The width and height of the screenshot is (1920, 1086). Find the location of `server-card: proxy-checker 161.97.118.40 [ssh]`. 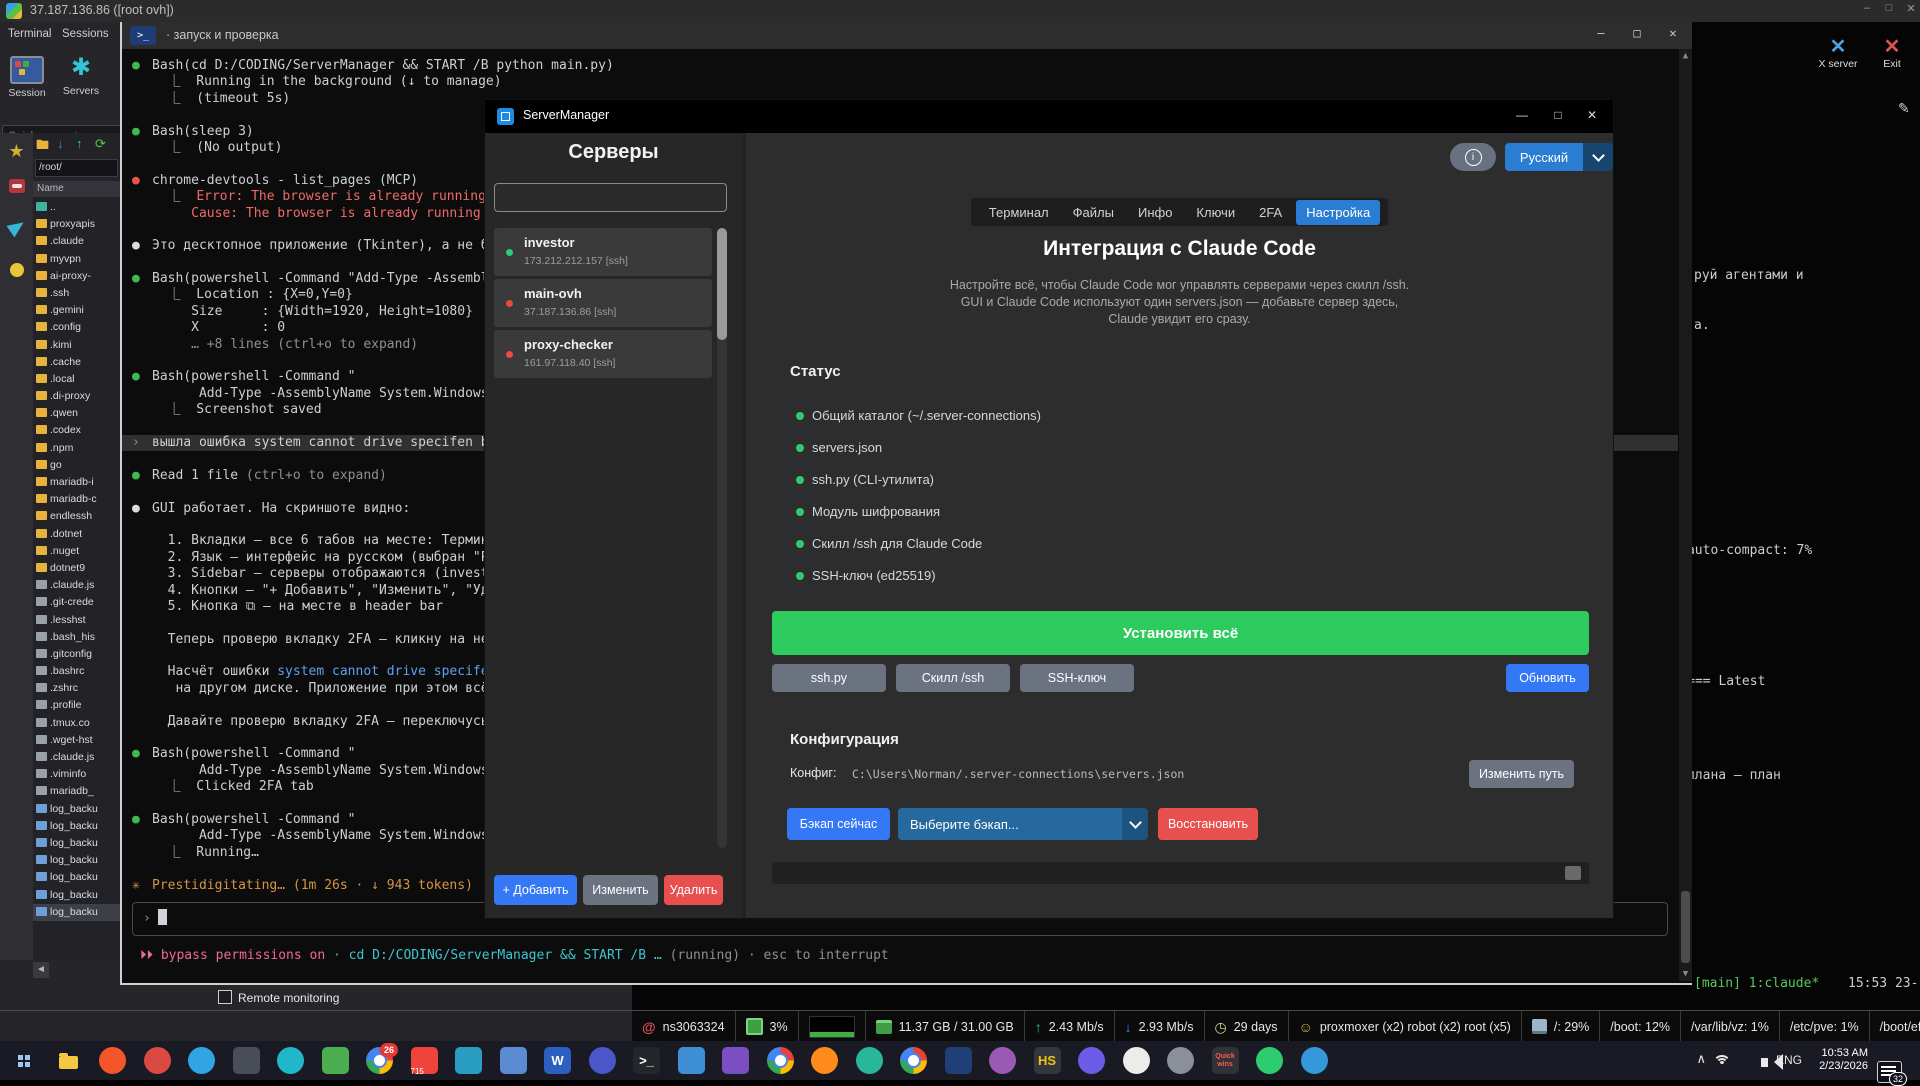

server-card: proxy-checker 161.97.118.40 [ssh] is located at coordinates (603, 354).